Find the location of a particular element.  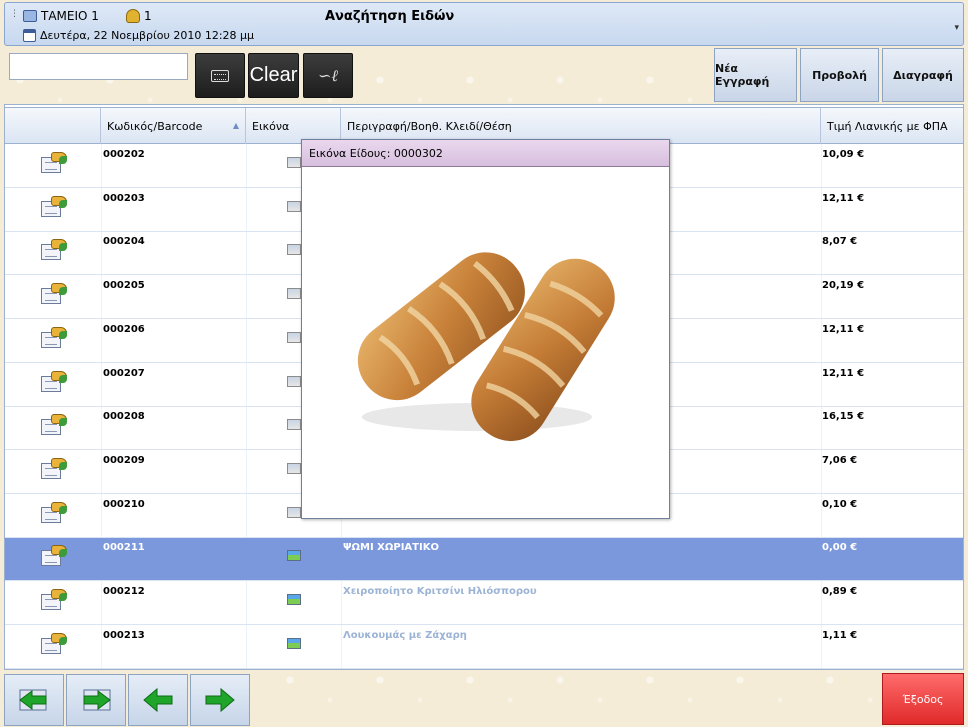

handwriting-button: ∽ℓ is located at coordinates (328, 75).